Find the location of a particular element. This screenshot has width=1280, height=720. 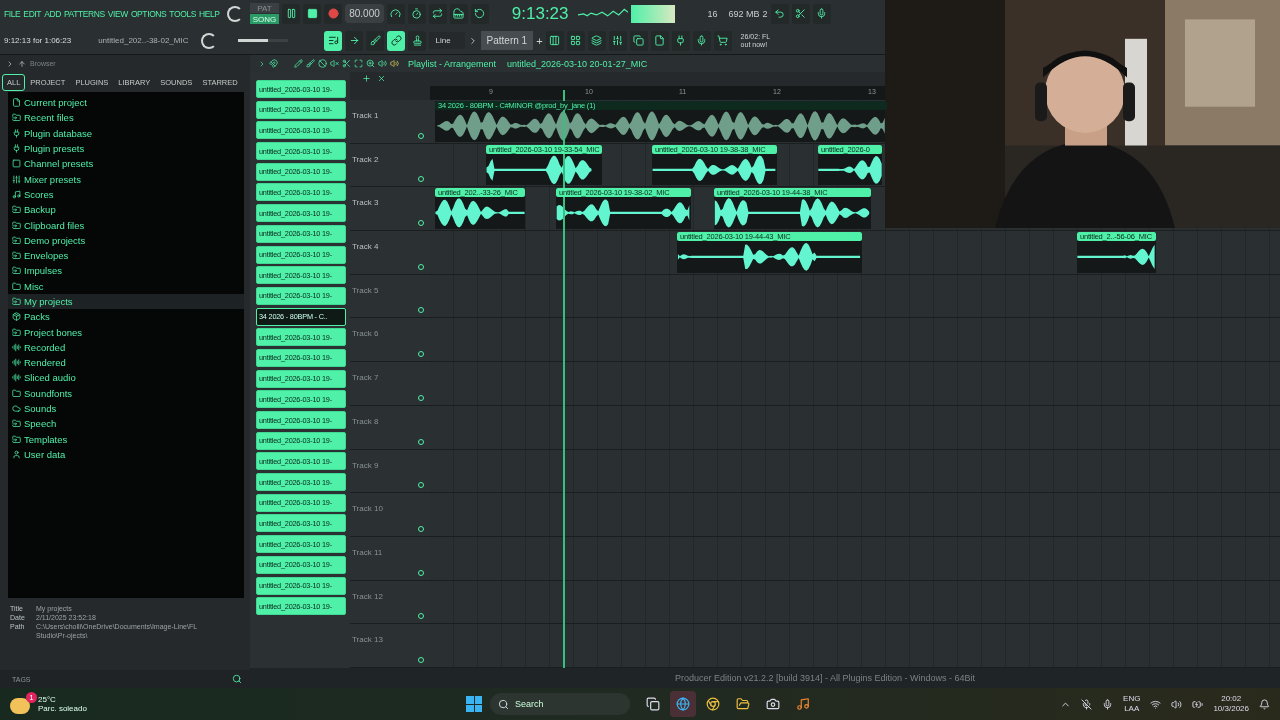

track-header: Track 9 is located at coordinates (390, 471).